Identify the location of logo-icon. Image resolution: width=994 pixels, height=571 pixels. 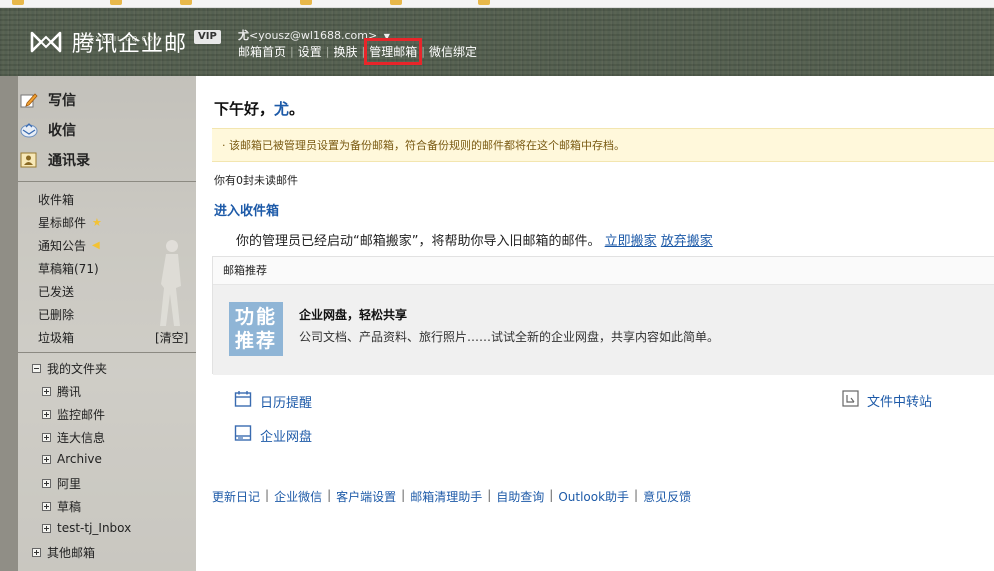
(46, 42).